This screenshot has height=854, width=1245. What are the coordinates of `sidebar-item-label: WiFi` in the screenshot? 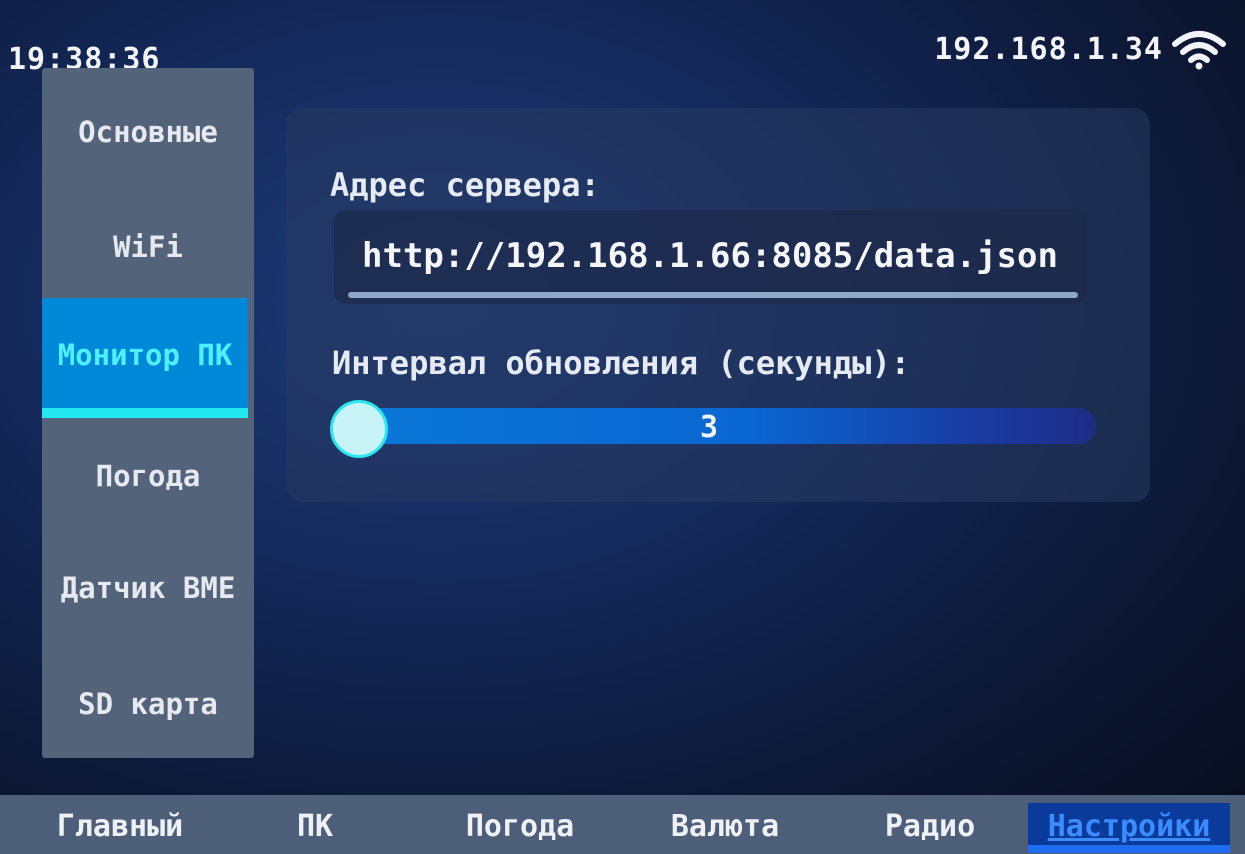 It's located at (148, 246).